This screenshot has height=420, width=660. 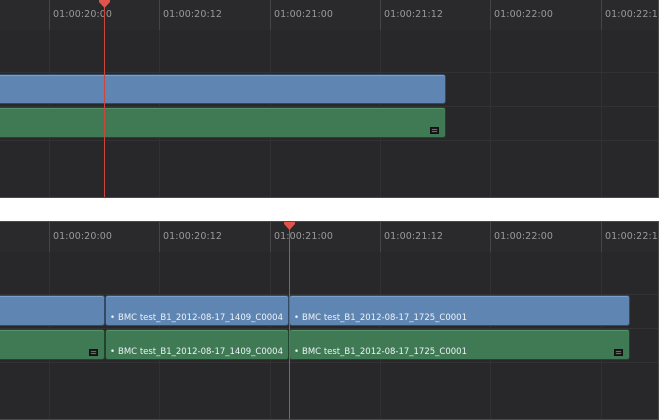 What do you see at coordinates (459, 344) in the screenshot?
I see `audio-clip: • BMC test_B1_2012-08-17_1725_C0001` at bounding box center [459, 344].